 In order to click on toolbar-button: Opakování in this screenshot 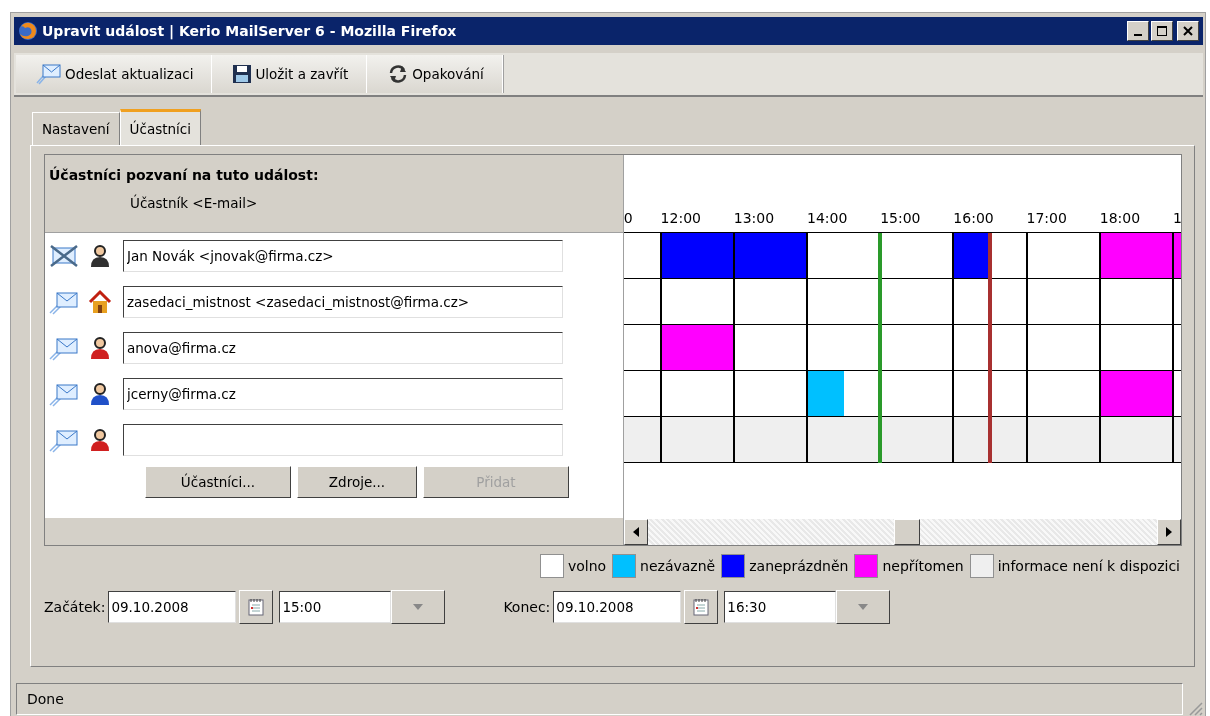, I will do `click(435, 74)`.